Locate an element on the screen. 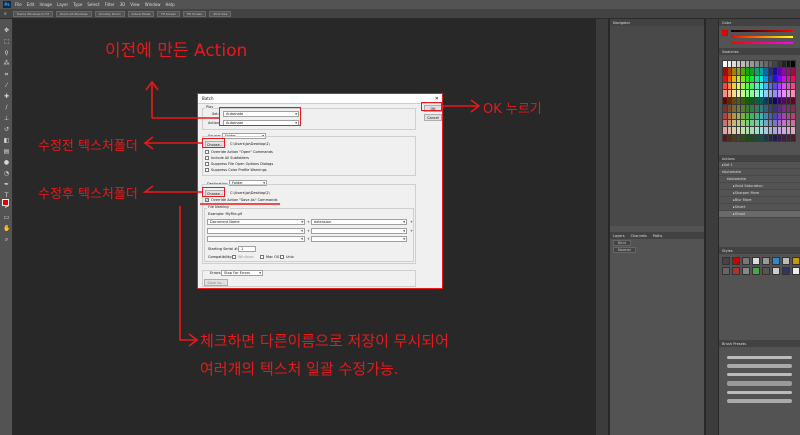 This screenshot has width=800, height=435. annotation-ok: OK 누르기 is located at coordinates (512, 109).